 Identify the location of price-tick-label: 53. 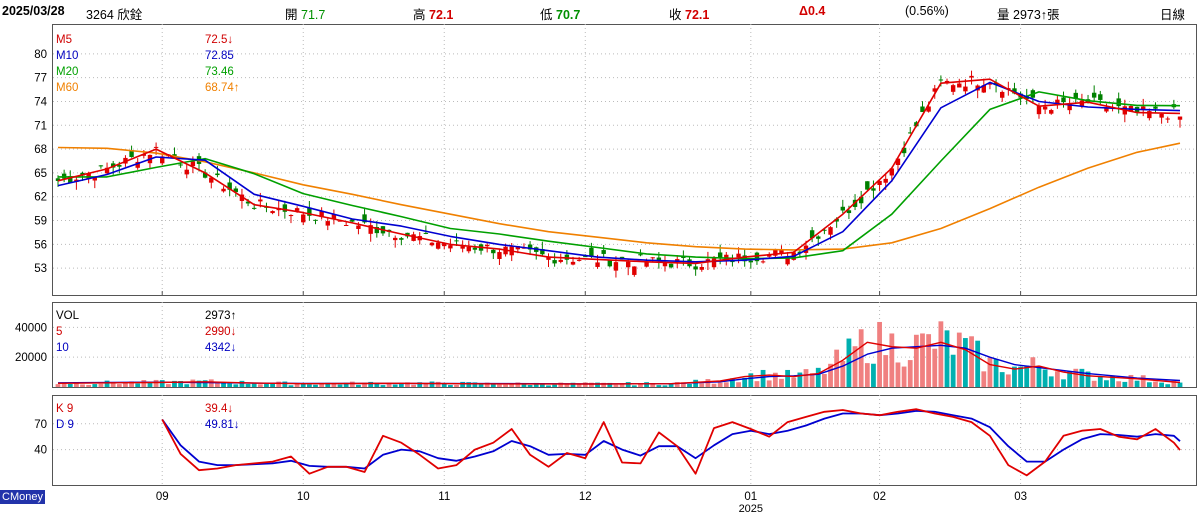
(40, 269).